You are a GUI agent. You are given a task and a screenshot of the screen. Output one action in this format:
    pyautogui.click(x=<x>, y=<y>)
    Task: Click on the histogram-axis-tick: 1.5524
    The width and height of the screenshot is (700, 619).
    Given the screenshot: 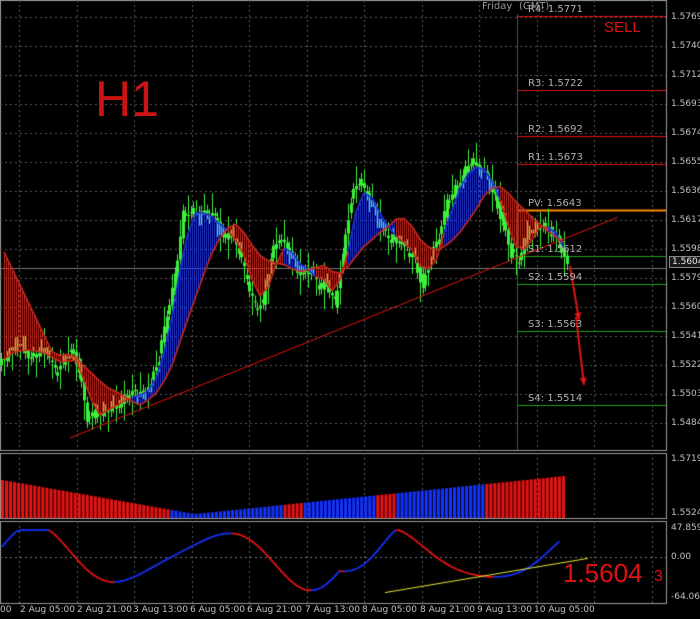 What is the action you would take?
    pyautogui.click(x=685, y=513)
    